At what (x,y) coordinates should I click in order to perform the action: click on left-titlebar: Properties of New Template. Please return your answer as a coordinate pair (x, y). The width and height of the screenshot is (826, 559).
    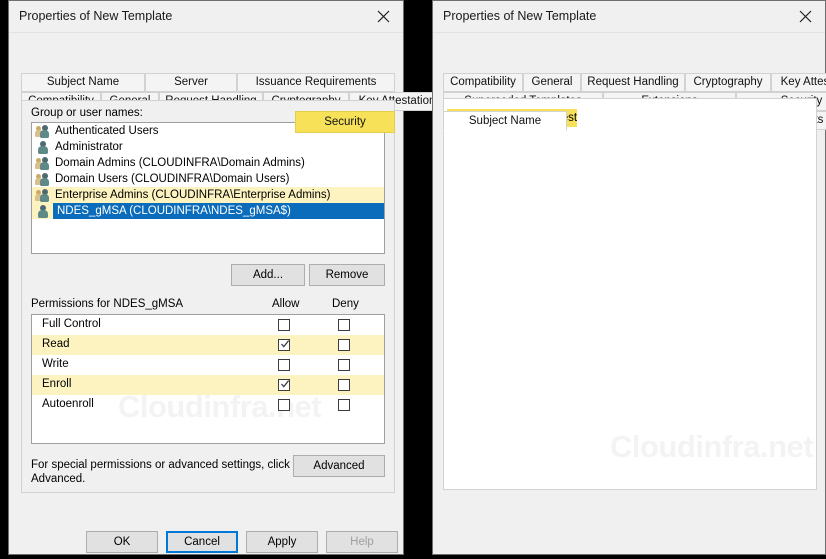
    Looking at the image, I should click on (206, 17).